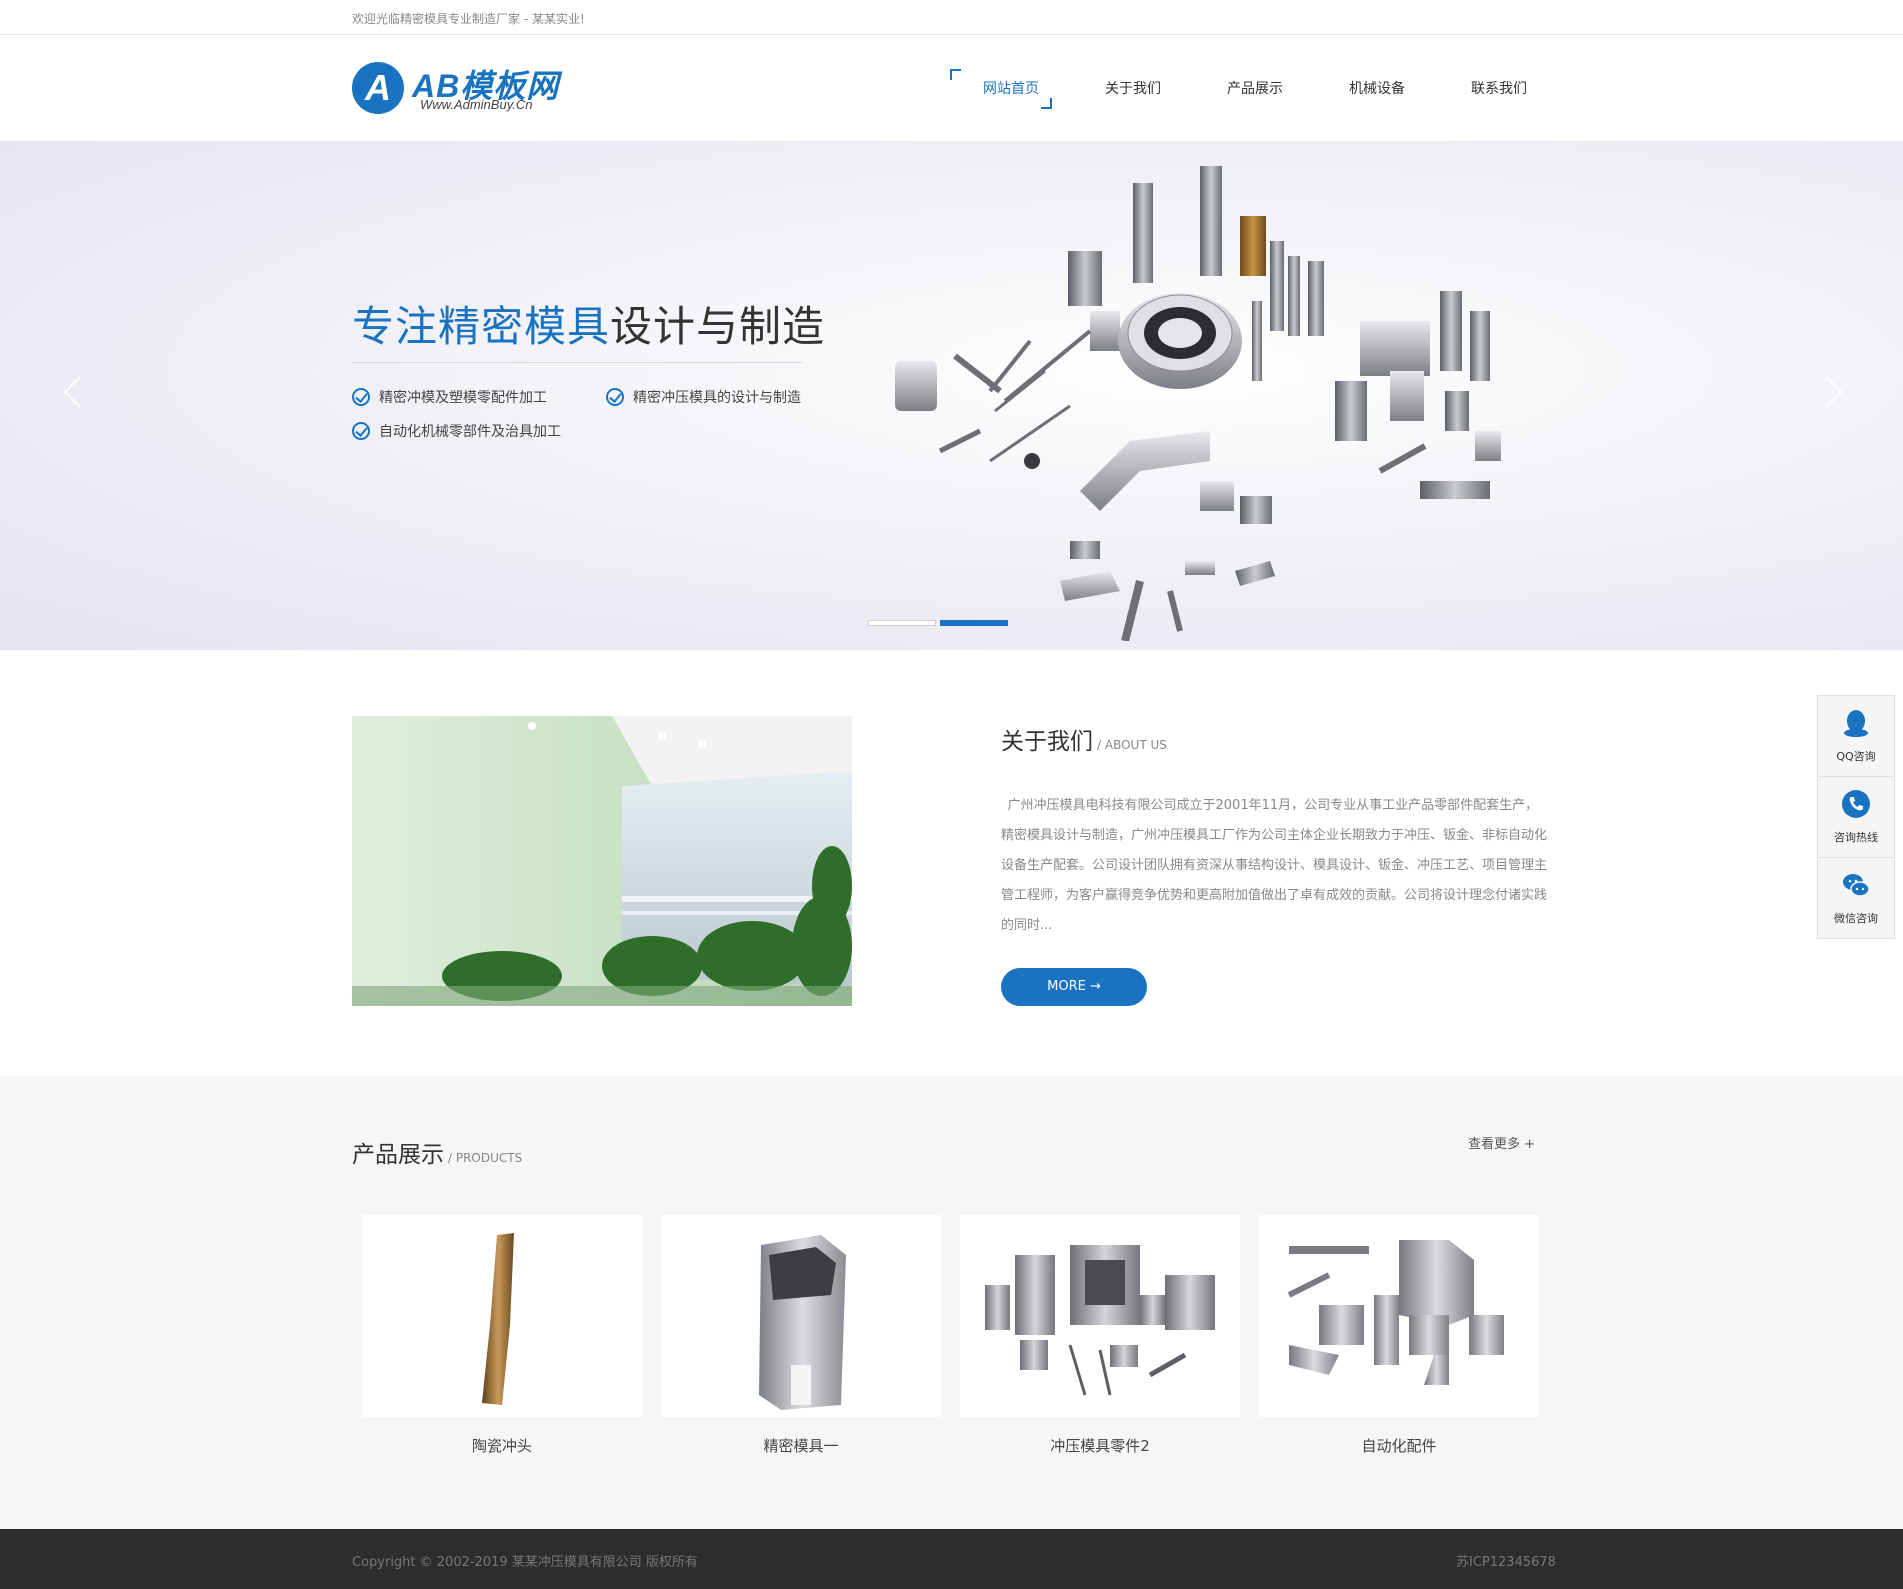  I want to click on product-card: 冲压模具零件2, so click(1100, 1335).